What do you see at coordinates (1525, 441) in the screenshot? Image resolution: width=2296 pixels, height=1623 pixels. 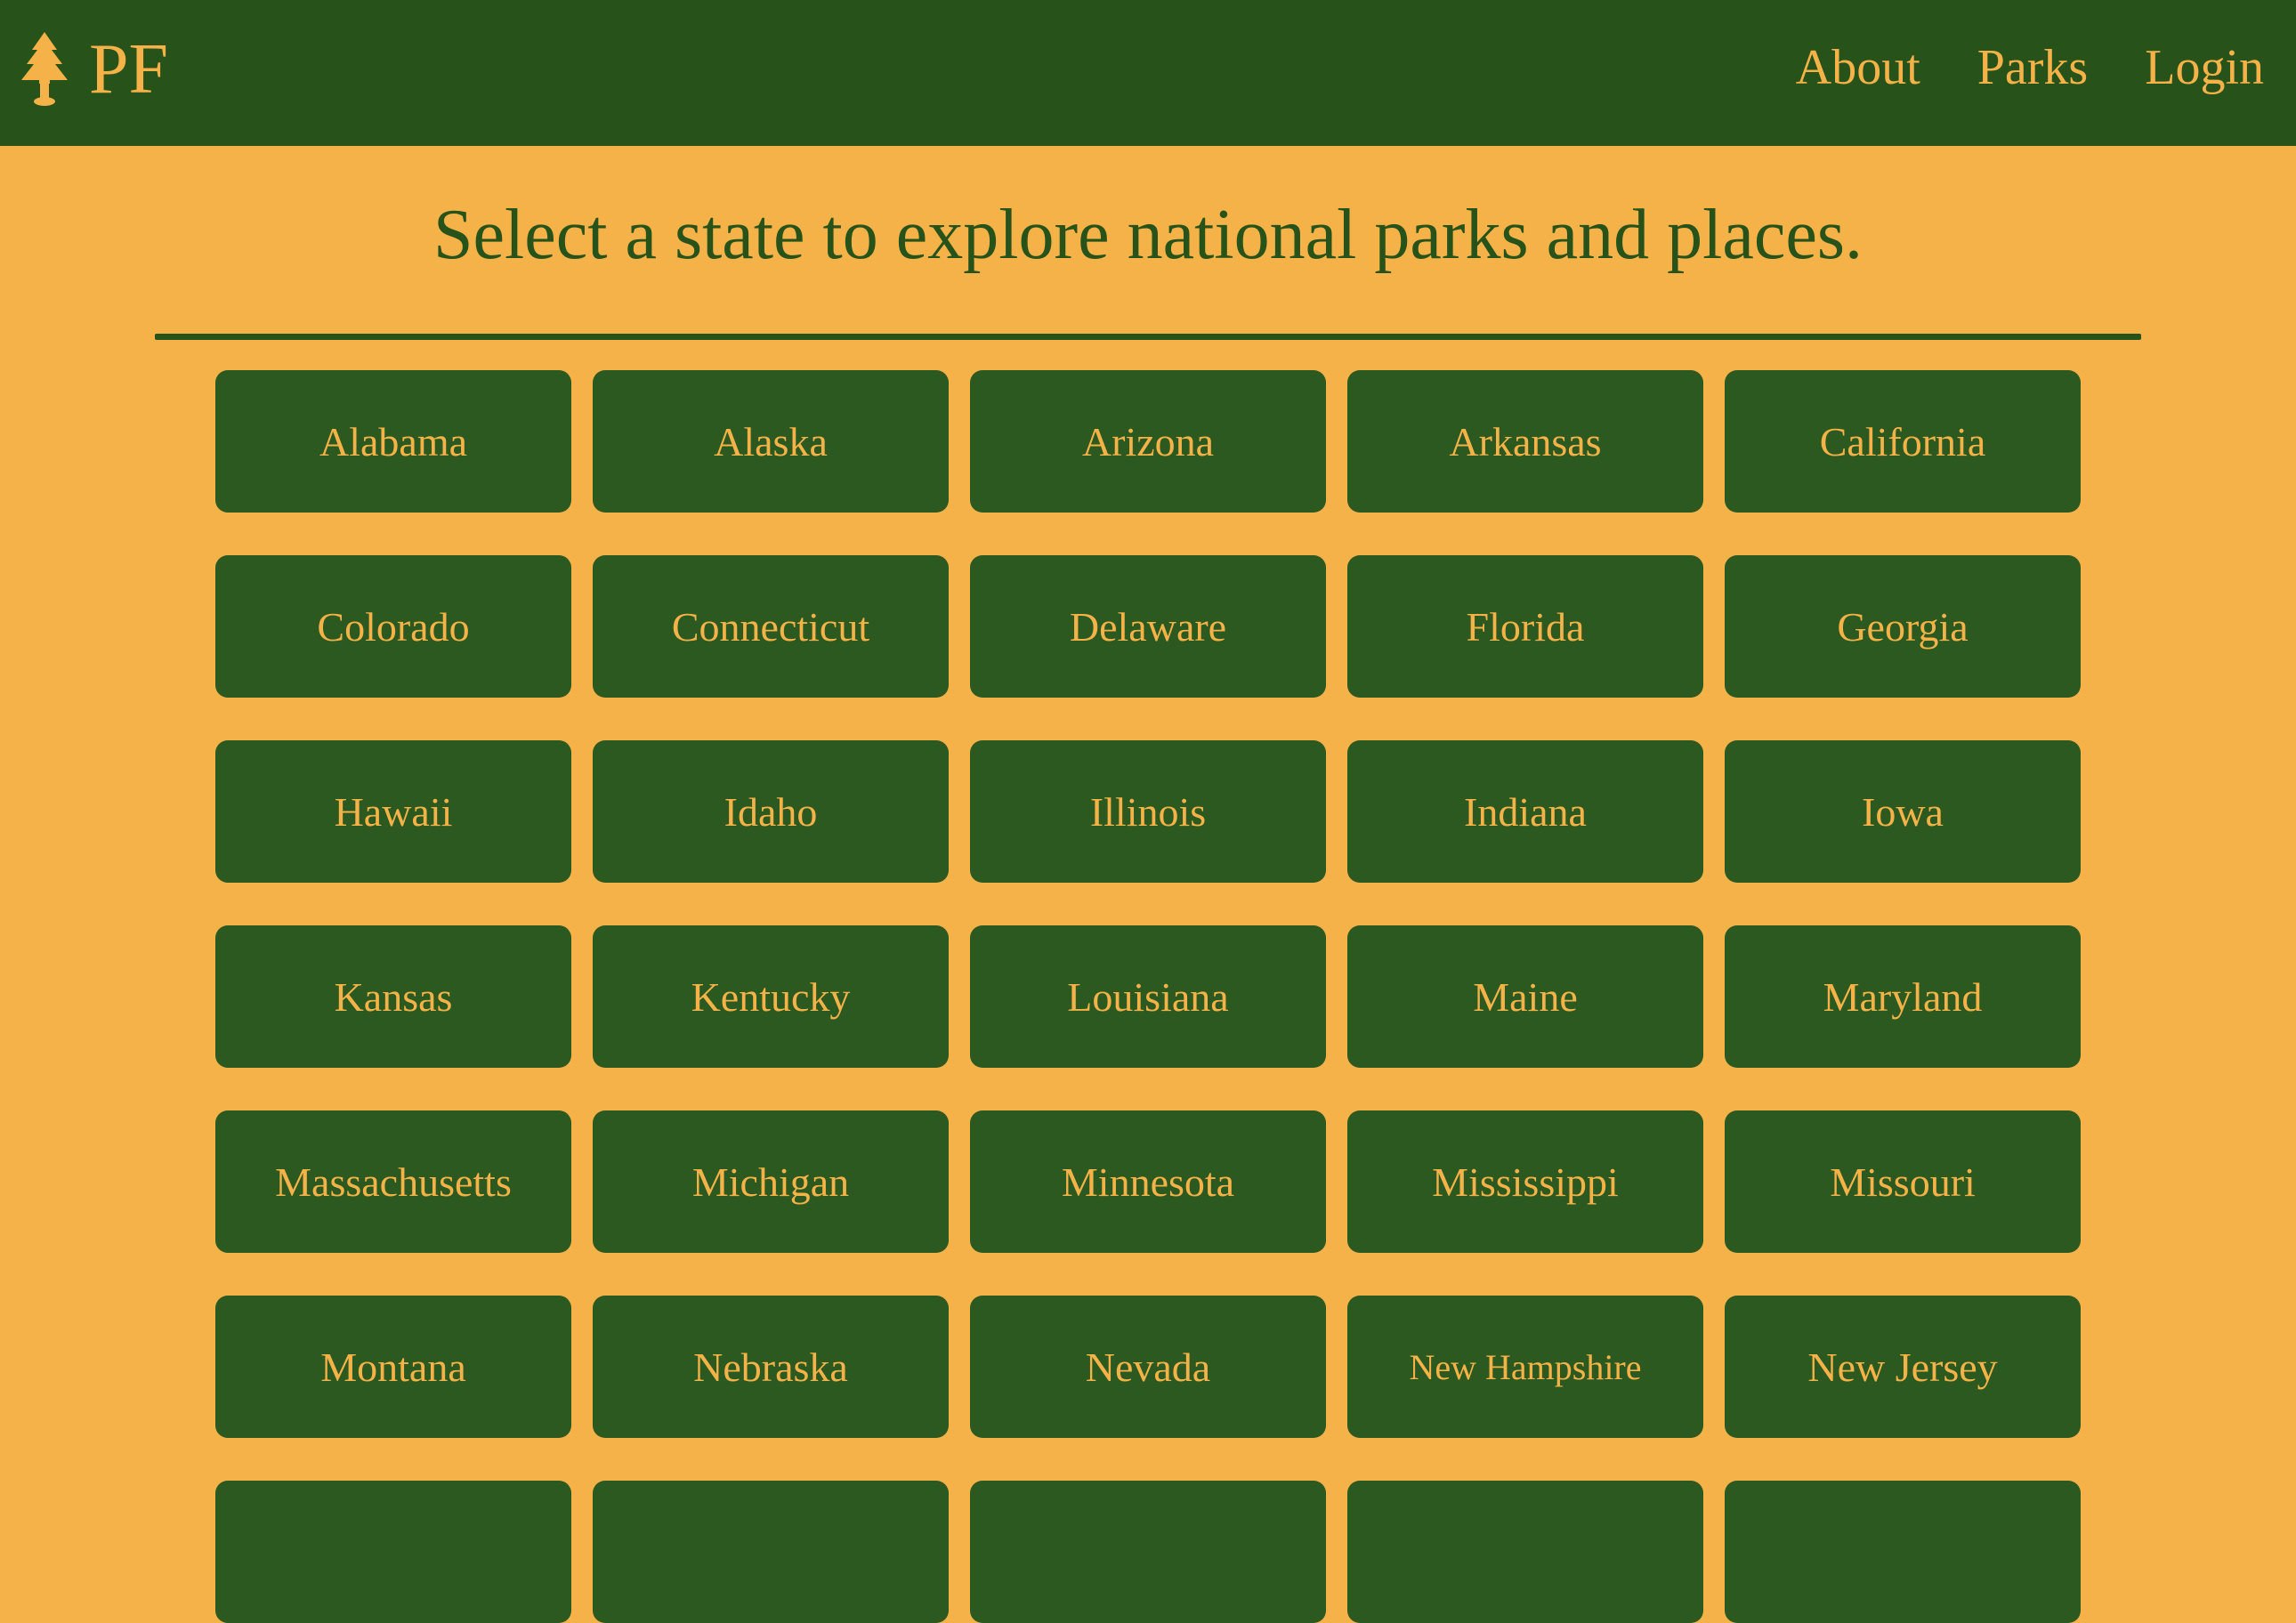 I see `state-button-arkansas: Arkansas` at bounding box center [1525, 441].